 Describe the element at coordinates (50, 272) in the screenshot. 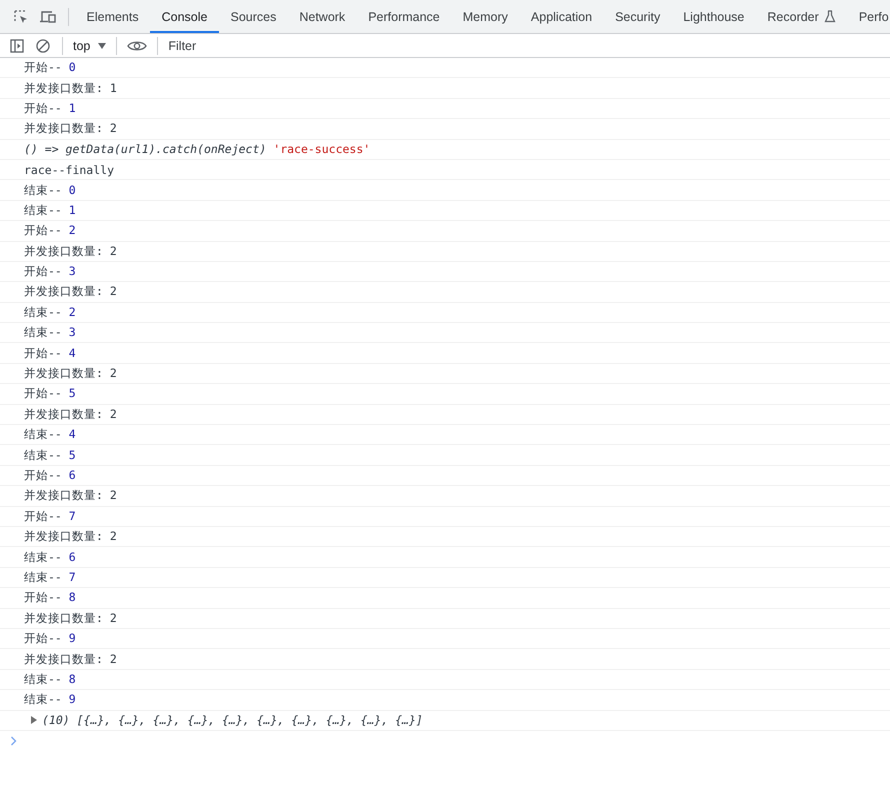

I see `log-message: 开始-- 3` at that location.